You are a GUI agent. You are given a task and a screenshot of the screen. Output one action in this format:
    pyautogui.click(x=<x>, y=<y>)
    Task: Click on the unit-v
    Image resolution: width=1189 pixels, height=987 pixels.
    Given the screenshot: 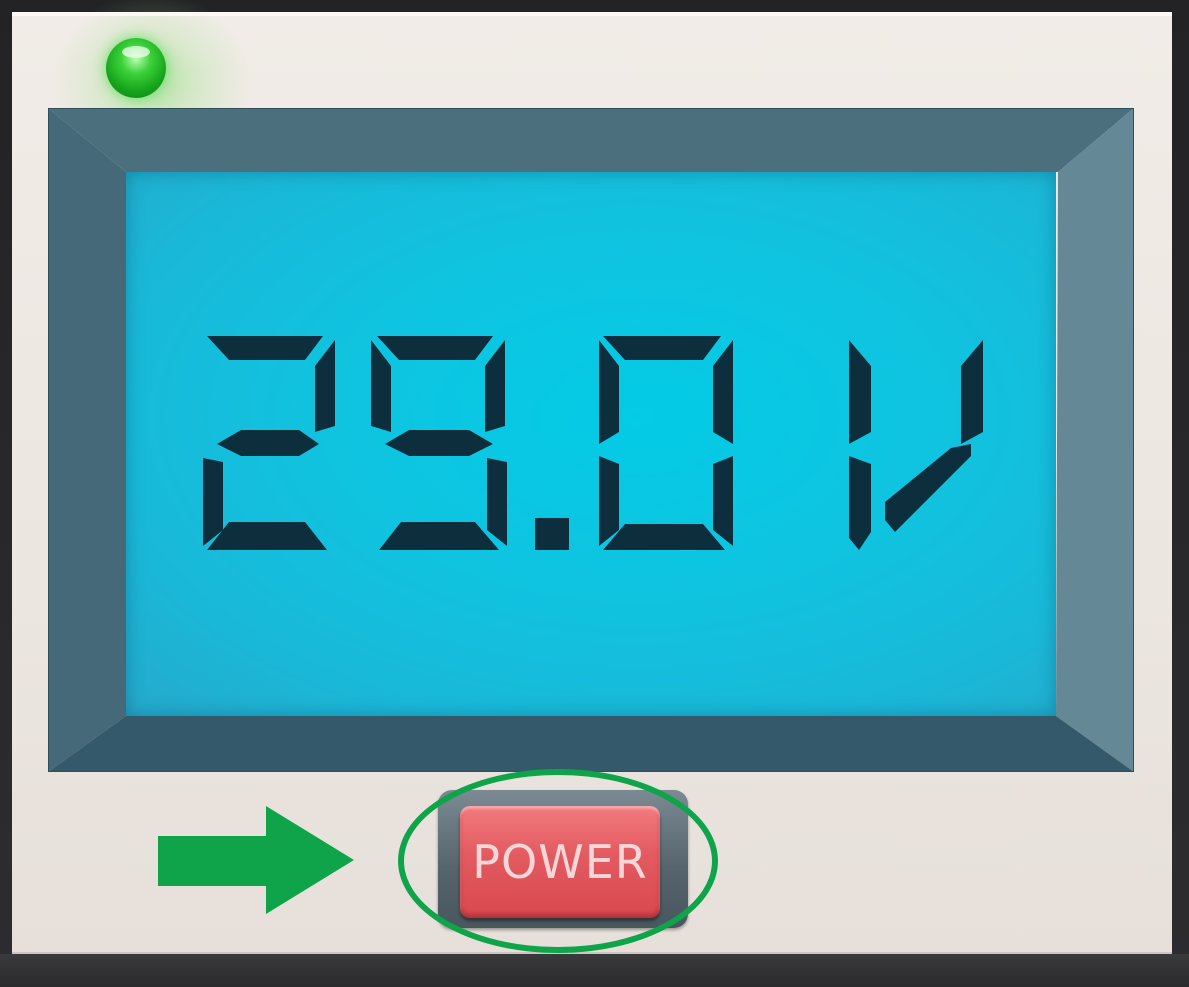 What is the action you would take?
    pyautogui.click(x=916, y=445)
    